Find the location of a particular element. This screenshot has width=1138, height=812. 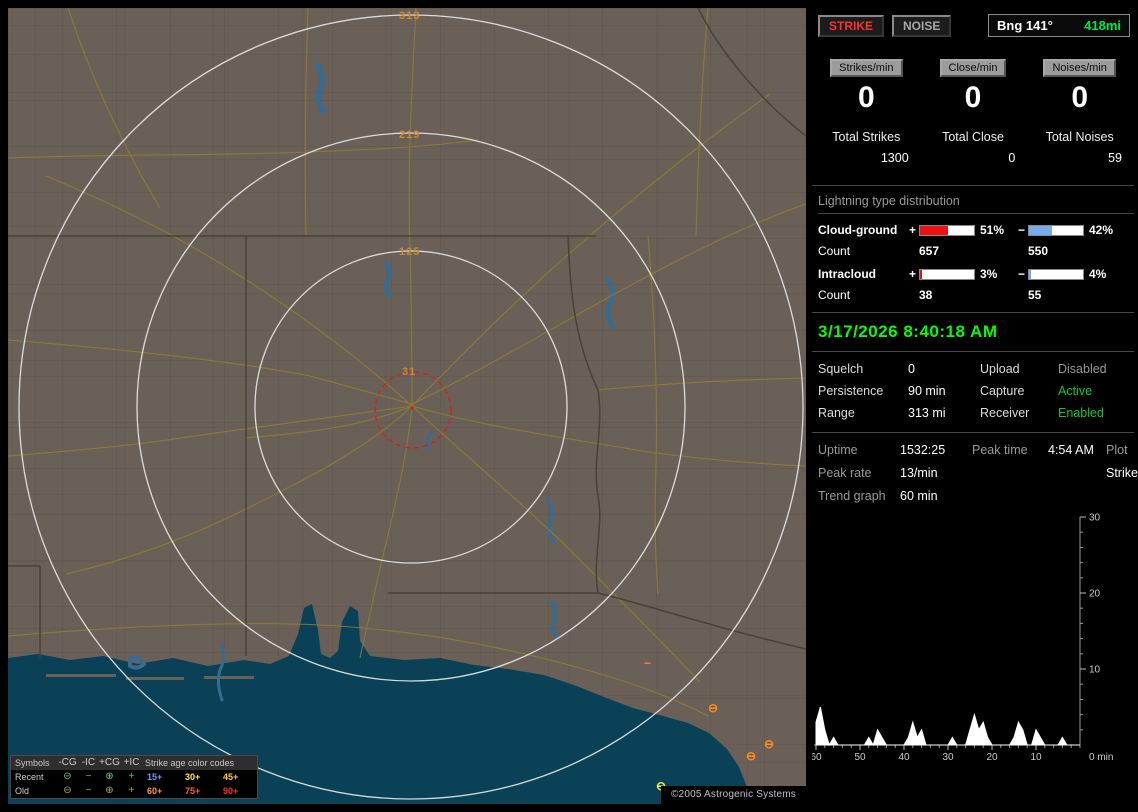

cg-positive-percent: 51% is located at coordinates (992, 230).